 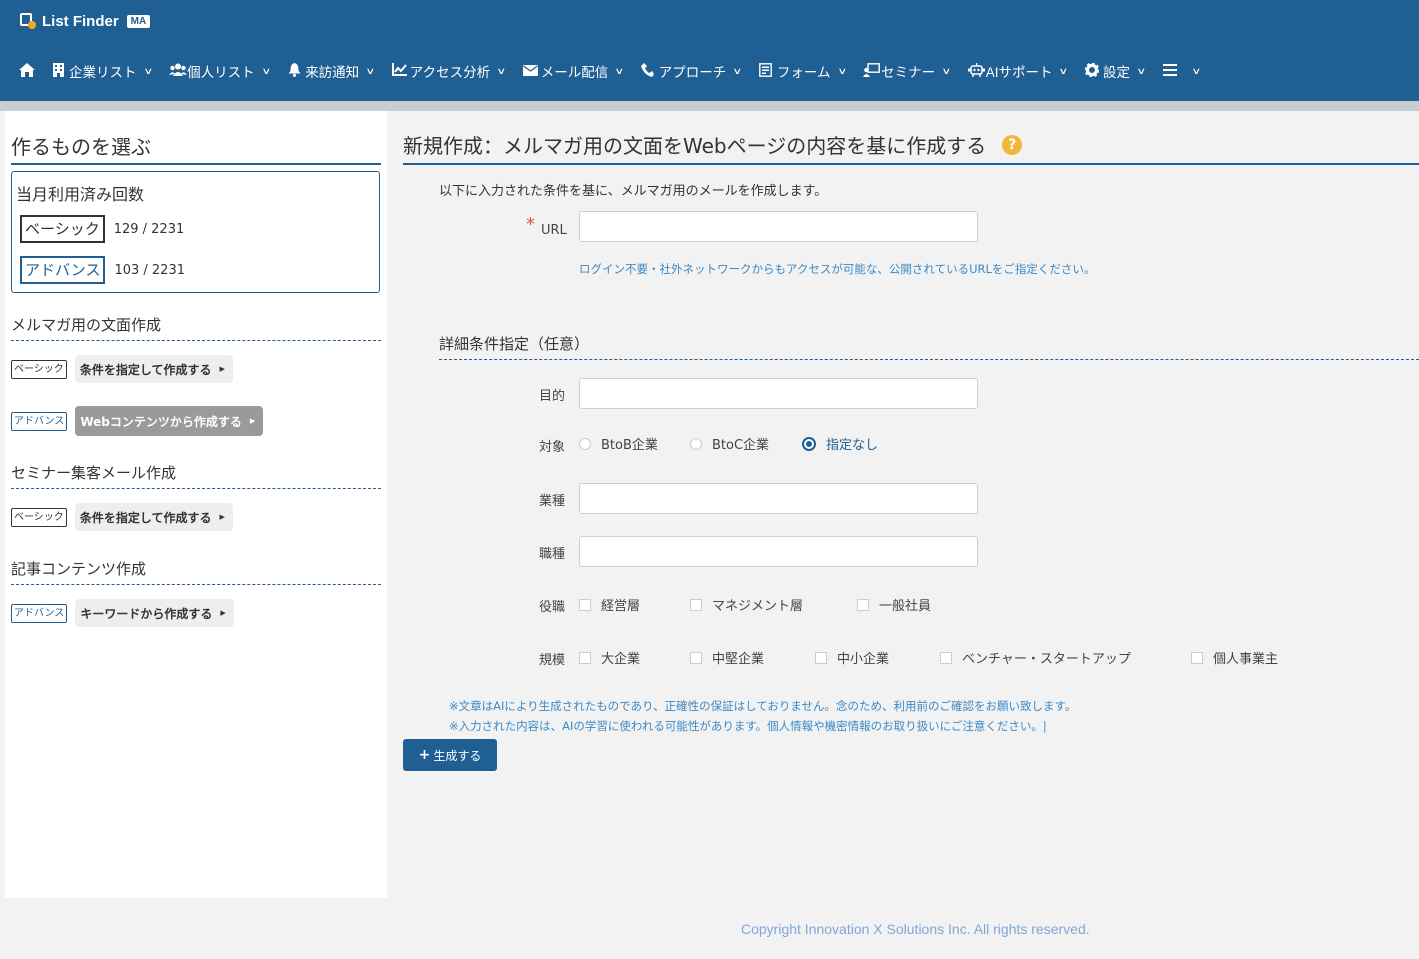 I want to click on nav-label: フォーム, so click(x=803, y=72).